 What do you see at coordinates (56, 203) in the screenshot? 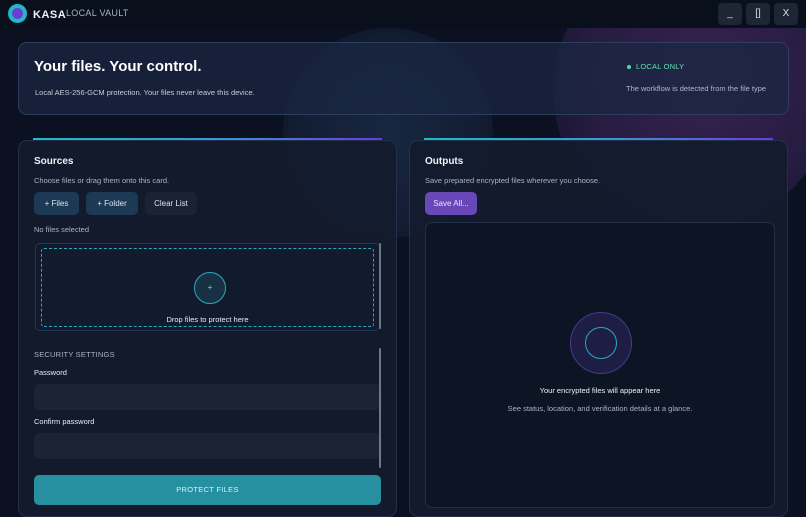
I see `add-files-button: + Files` at bounding box center [56, 203].